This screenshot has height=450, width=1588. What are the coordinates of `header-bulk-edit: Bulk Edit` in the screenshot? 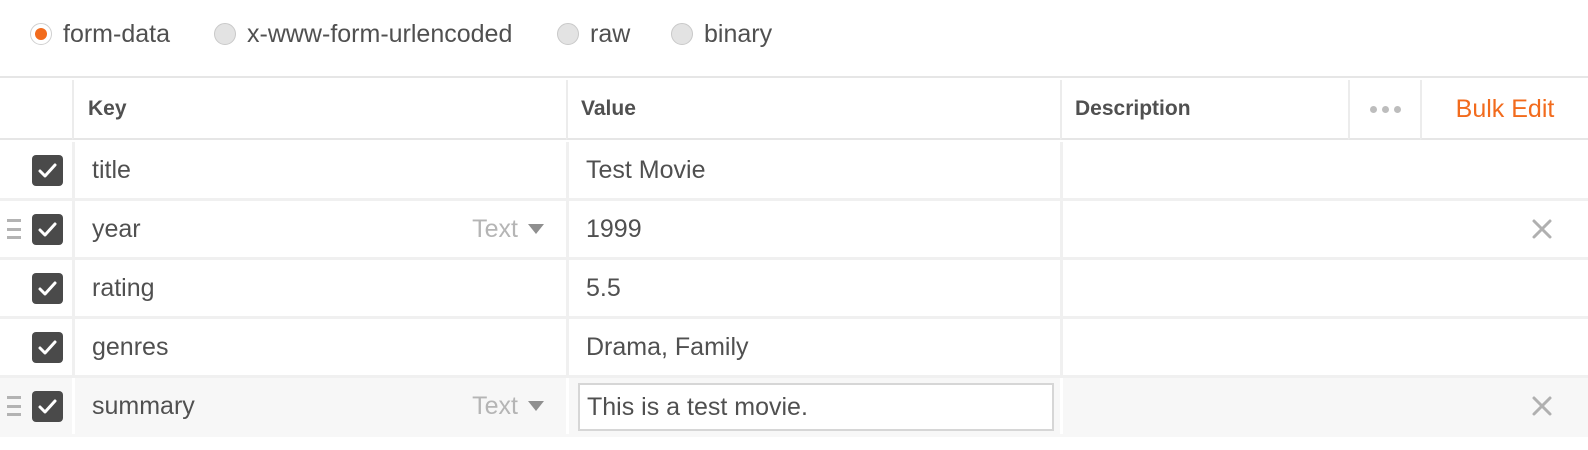 It's located at (1504, 110).